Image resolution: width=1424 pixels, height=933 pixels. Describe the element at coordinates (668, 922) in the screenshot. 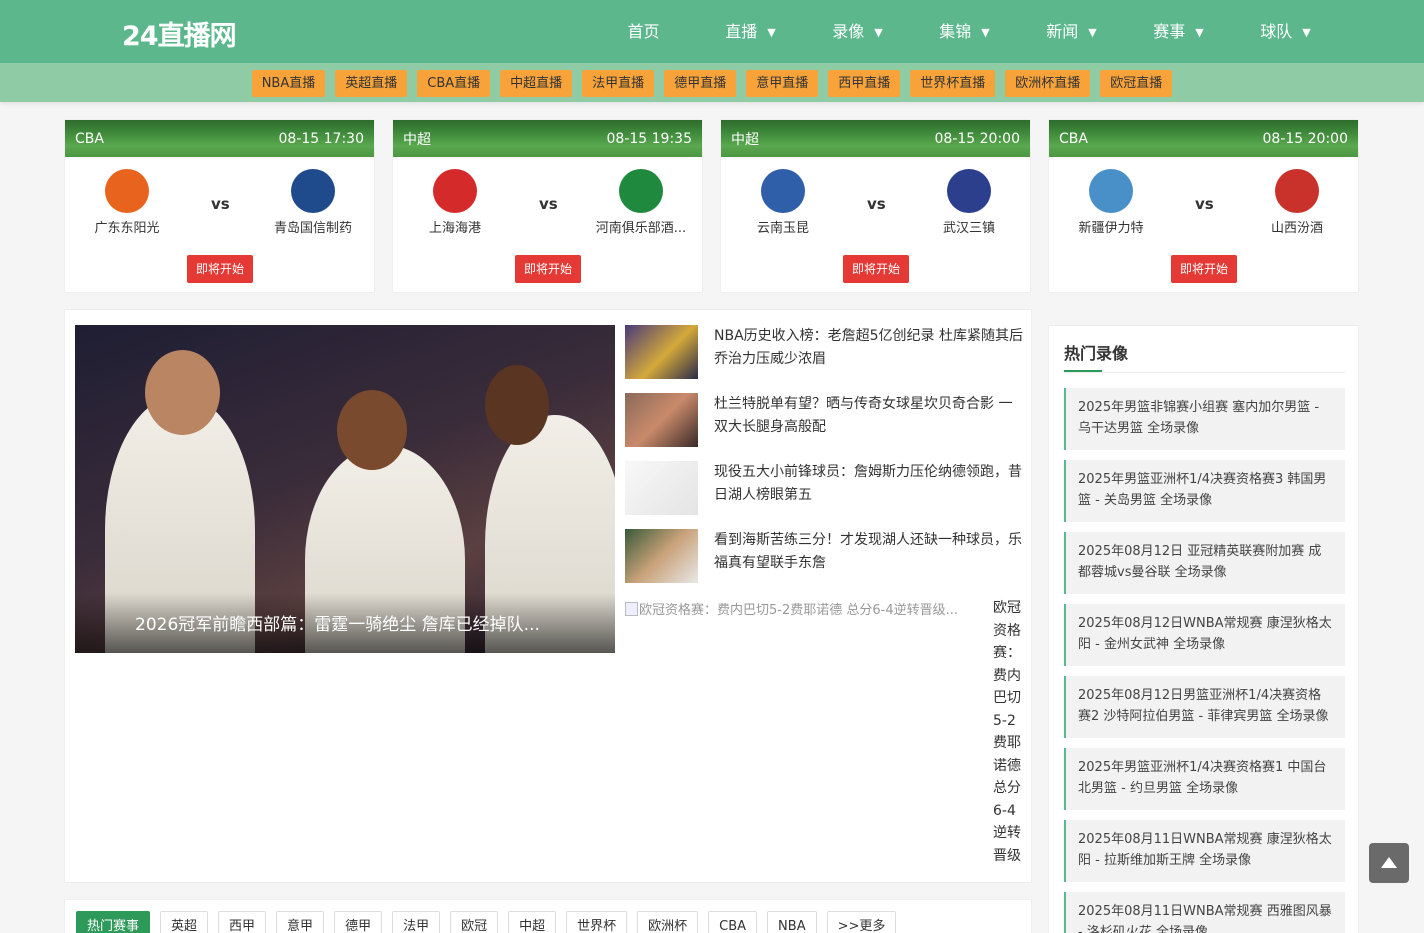

I see `tab-9: 欧洲杯` at that location.